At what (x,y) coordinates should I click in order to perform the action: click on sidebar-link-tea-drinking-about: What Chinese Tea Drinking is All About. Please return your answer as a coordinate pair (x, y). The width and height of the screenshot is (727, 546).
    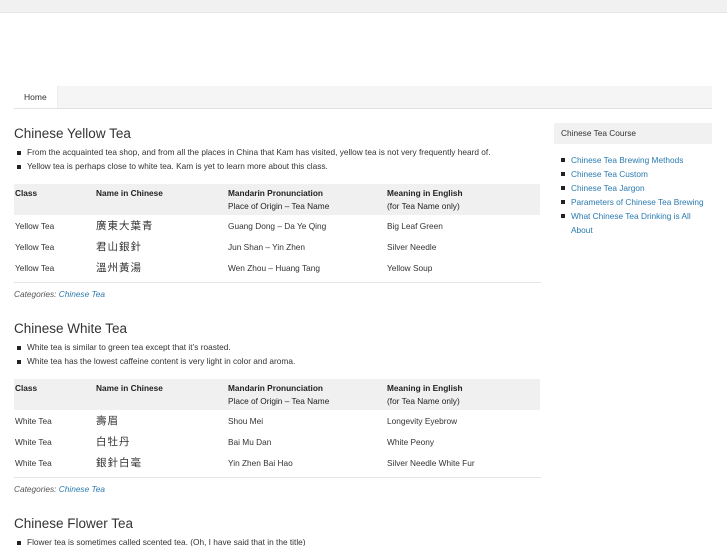
    Looking at the image, I should click on (636, 223).